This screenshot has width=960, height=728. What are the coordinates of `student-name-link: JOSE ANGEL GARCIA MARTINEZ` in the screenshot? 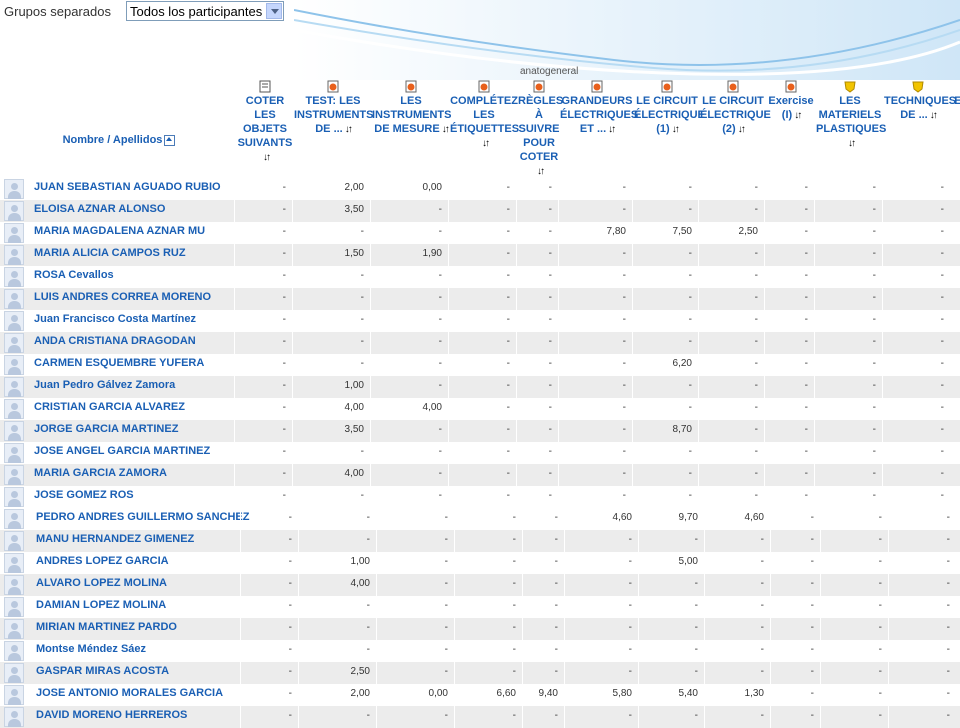 It's located at (122, 451).